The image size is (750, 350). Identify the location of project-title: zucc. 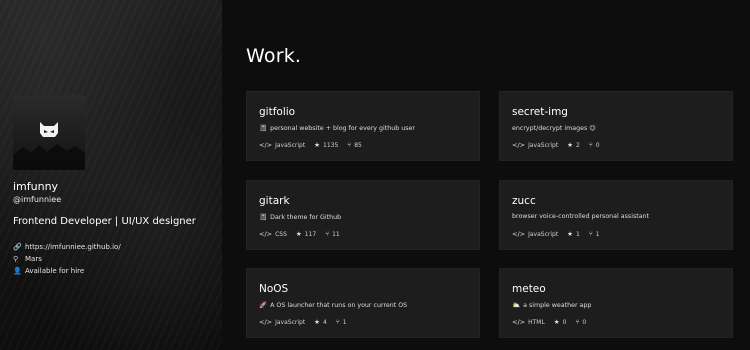
(524, 201).